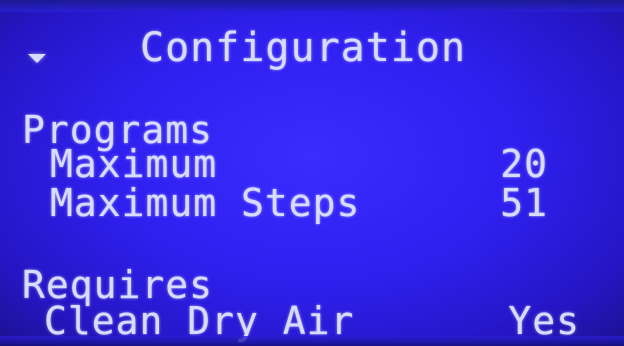  I want to click on row-value-maximum: 20, so click(524, 164).